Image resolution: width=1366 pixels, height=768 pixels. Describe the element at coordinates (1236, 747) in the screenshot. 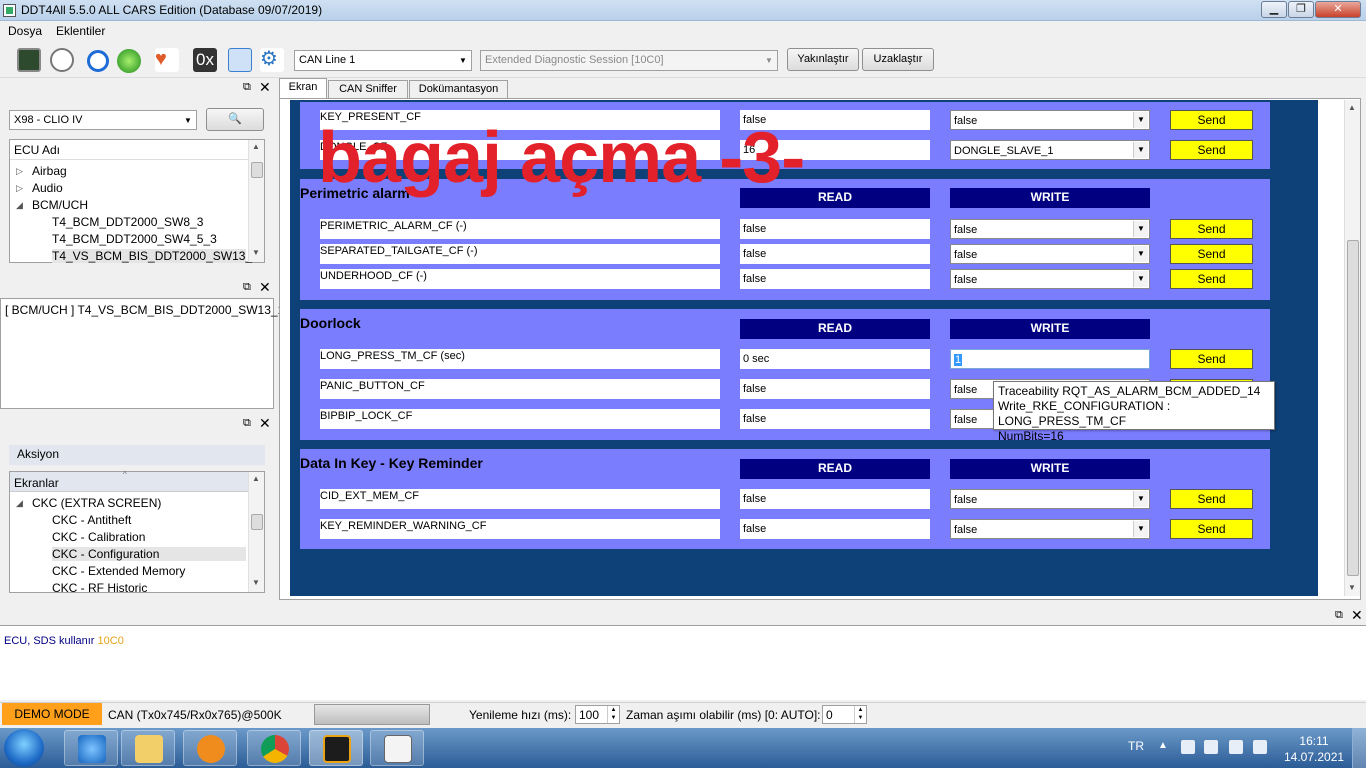

I see `signal-icon` at that location.